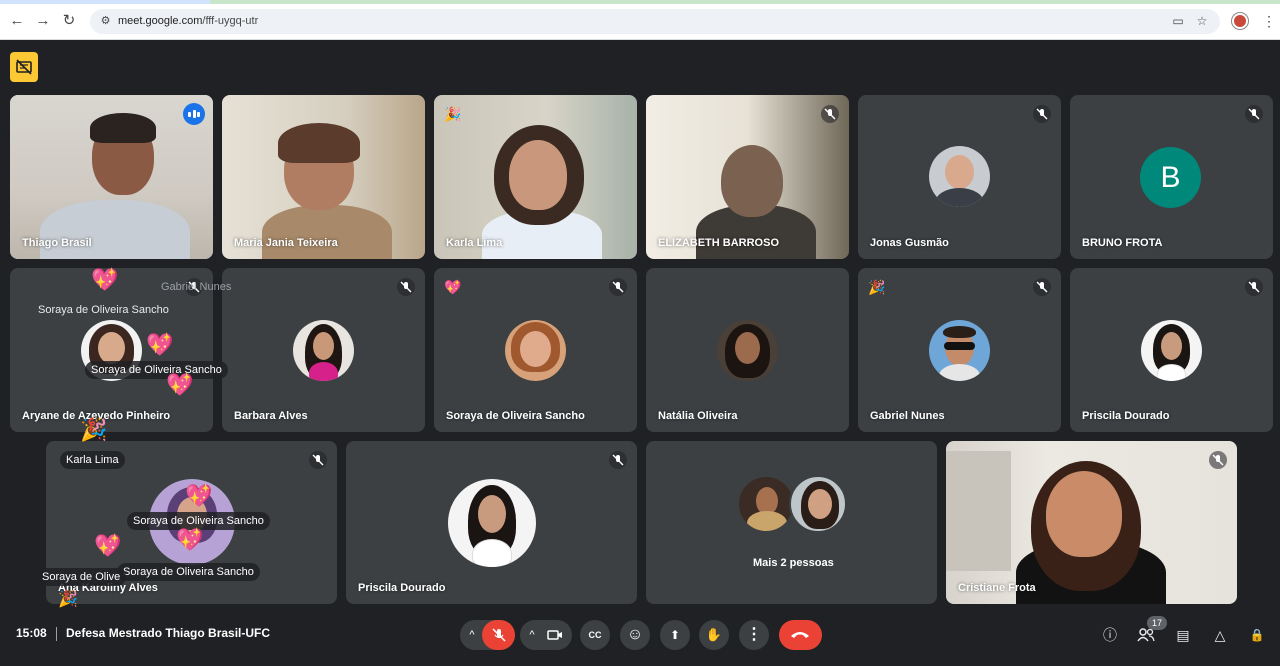 The image size is (1280, 666). Describe the element at coordinates (1110, 635) in the screenshot. I see `meeting-details-icon: ⓘ` at that location.